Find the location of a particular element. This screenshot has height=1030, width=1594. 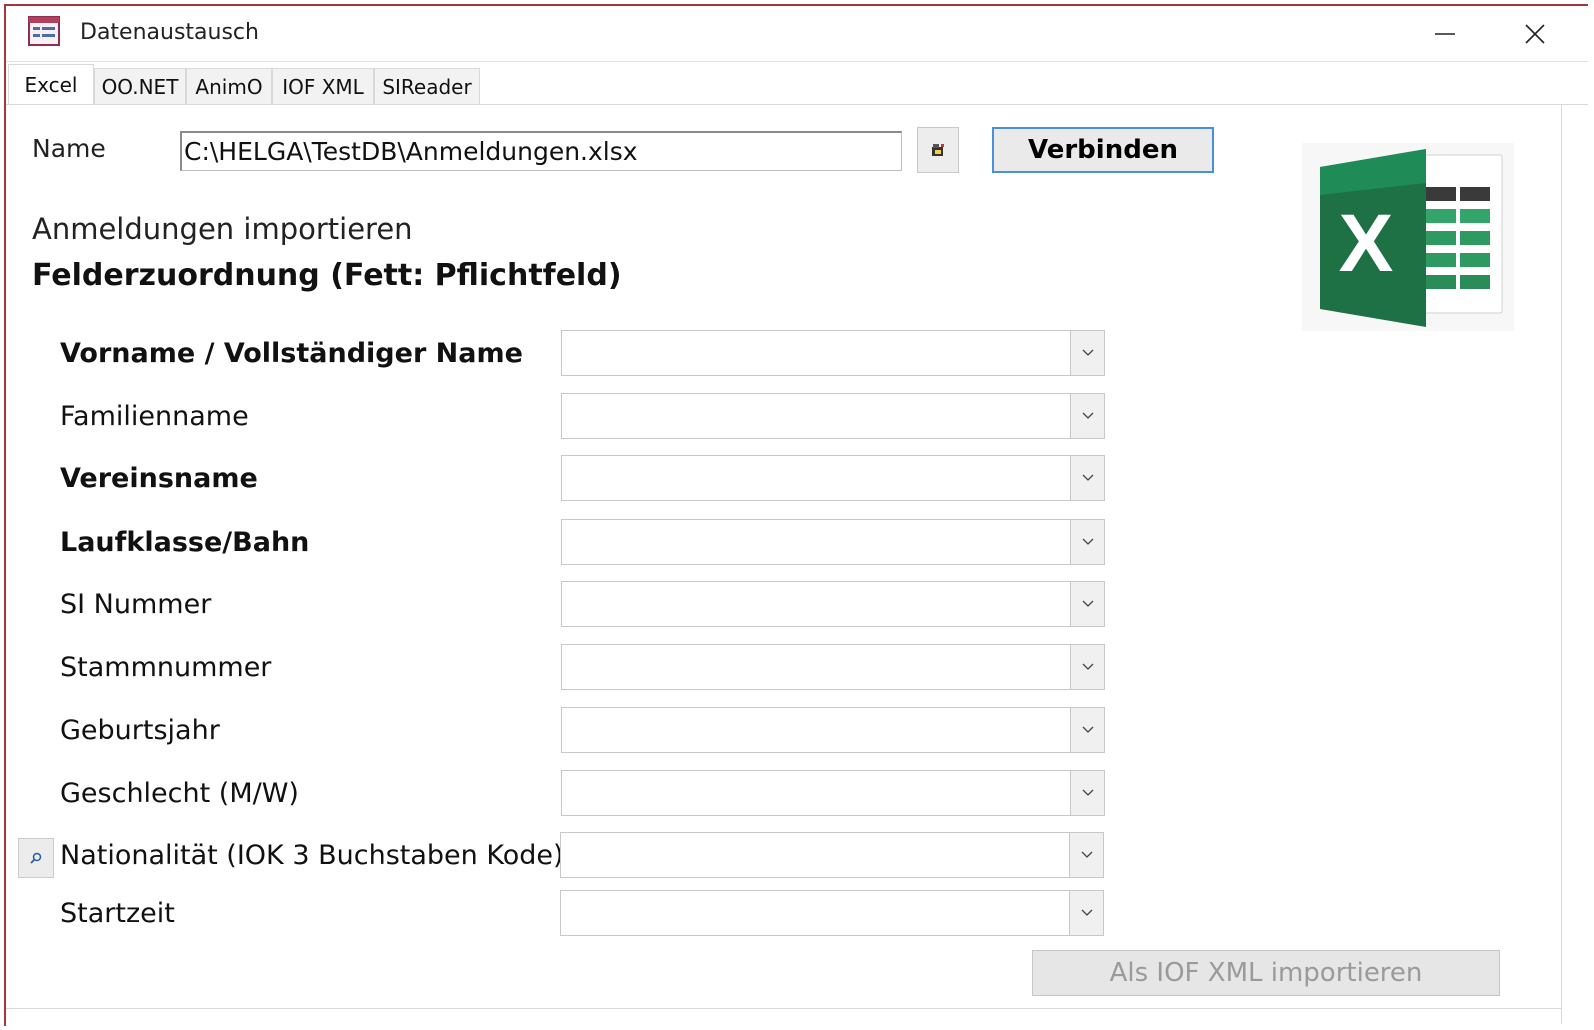

field-combo-familienname is located at coordinates (833, 416).